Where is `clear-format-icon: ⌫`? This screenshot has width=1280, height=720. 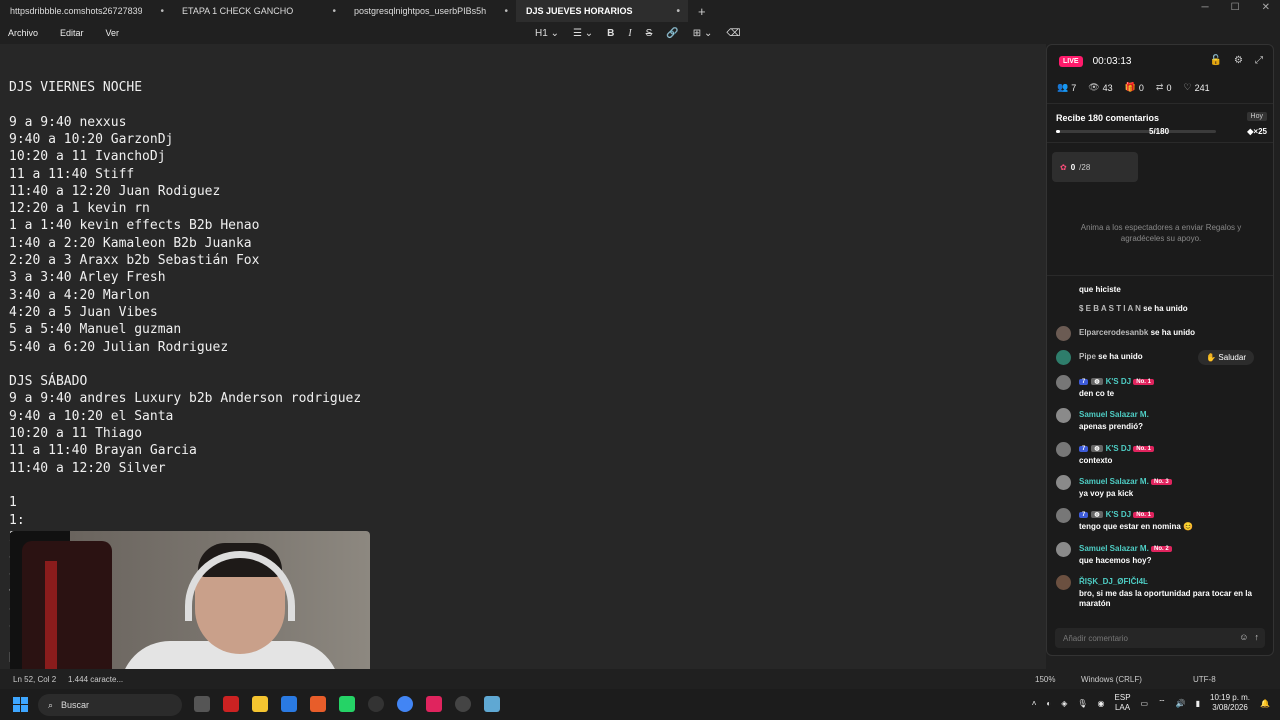
clear-format-icon: ⌫ is located at coordinates (733, 33).